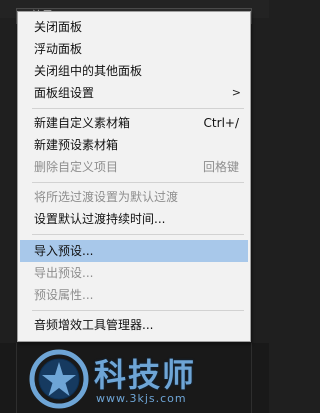 This screenshot has height=413, width=320. I want to click on submenu-arrow-icon: >, so click(236, 92).